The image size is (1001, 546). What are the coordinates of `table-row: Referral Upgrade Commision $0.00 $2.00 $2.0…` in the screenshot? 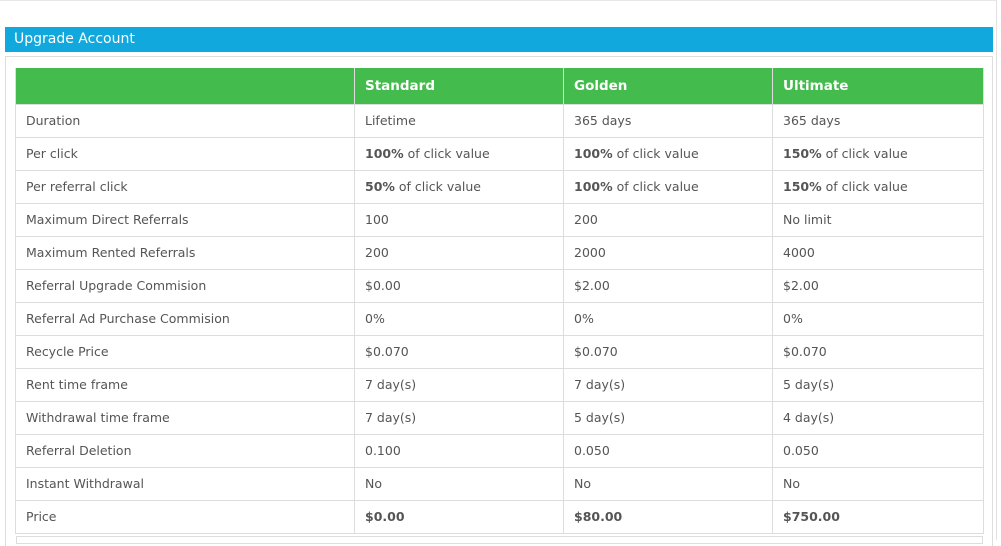 It's located at (499, 285).